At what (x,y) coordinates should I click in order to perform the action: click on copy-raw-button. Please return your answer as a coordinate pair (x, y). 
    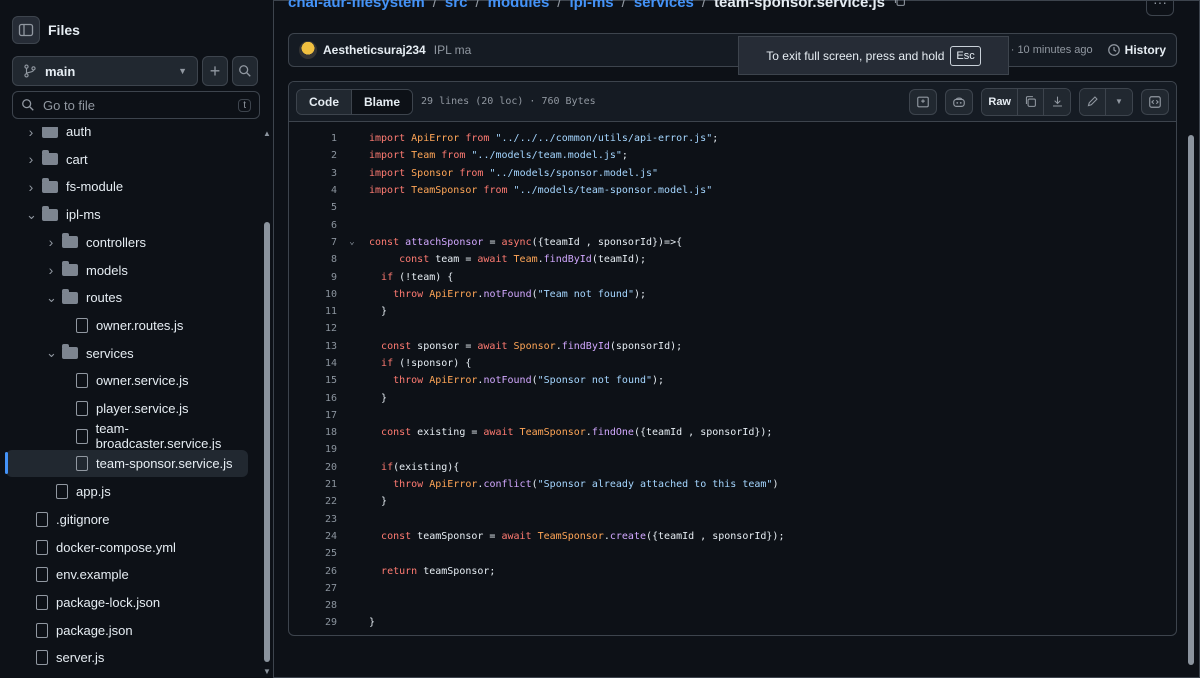
    Looking at the image, I should click on (1031, 101).